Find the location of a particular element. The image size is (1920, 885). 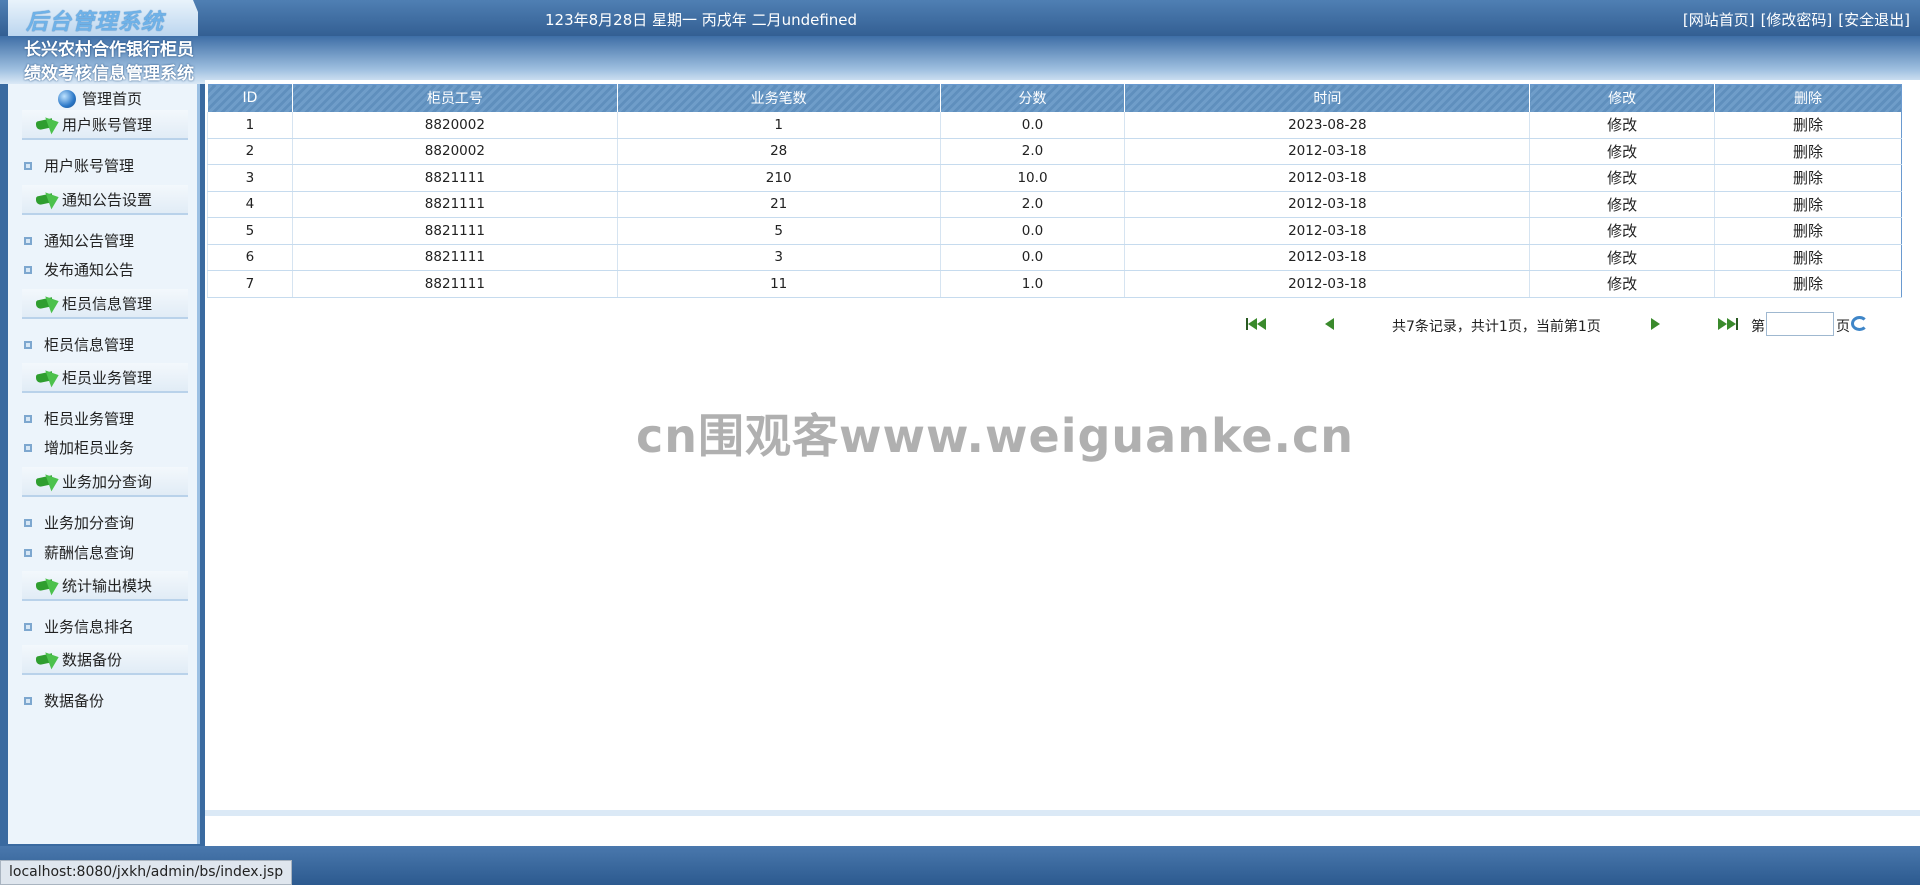

sidebar-home-label: 管理首页 is located at coordinates (112, 99).